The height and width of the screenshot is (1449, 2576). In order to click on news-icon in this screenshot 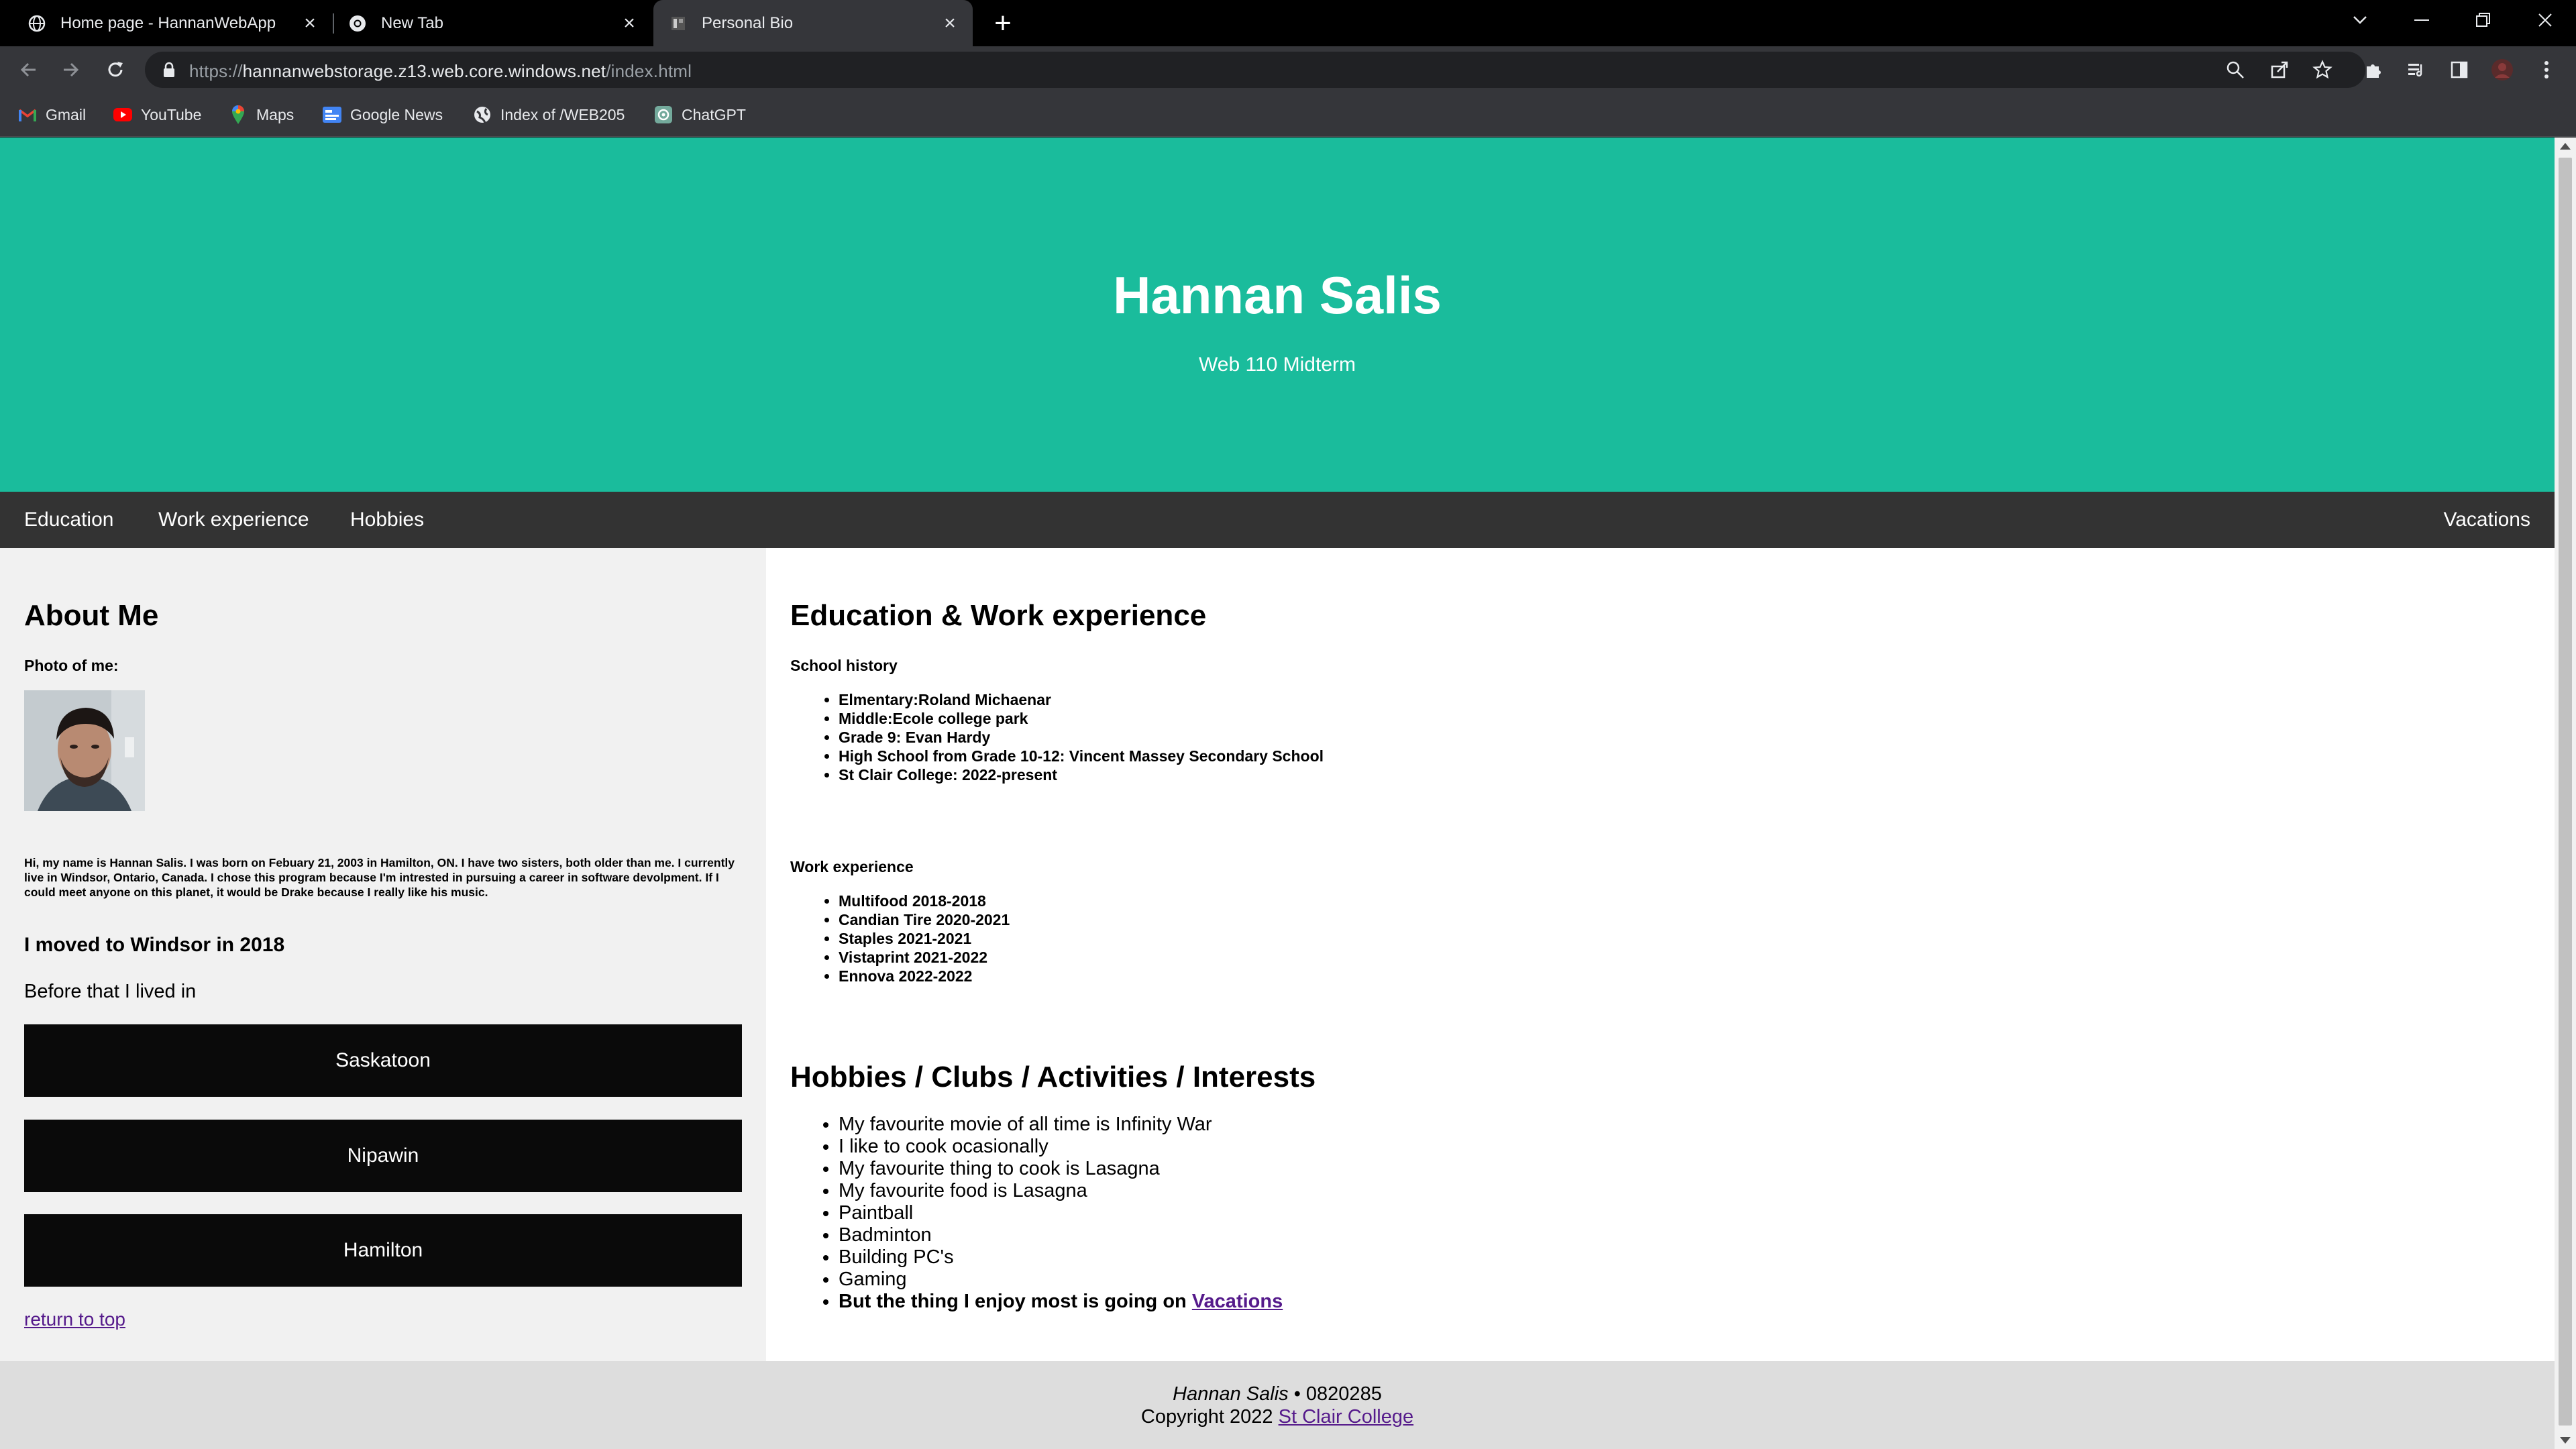, I will do `click(332, 115)`.